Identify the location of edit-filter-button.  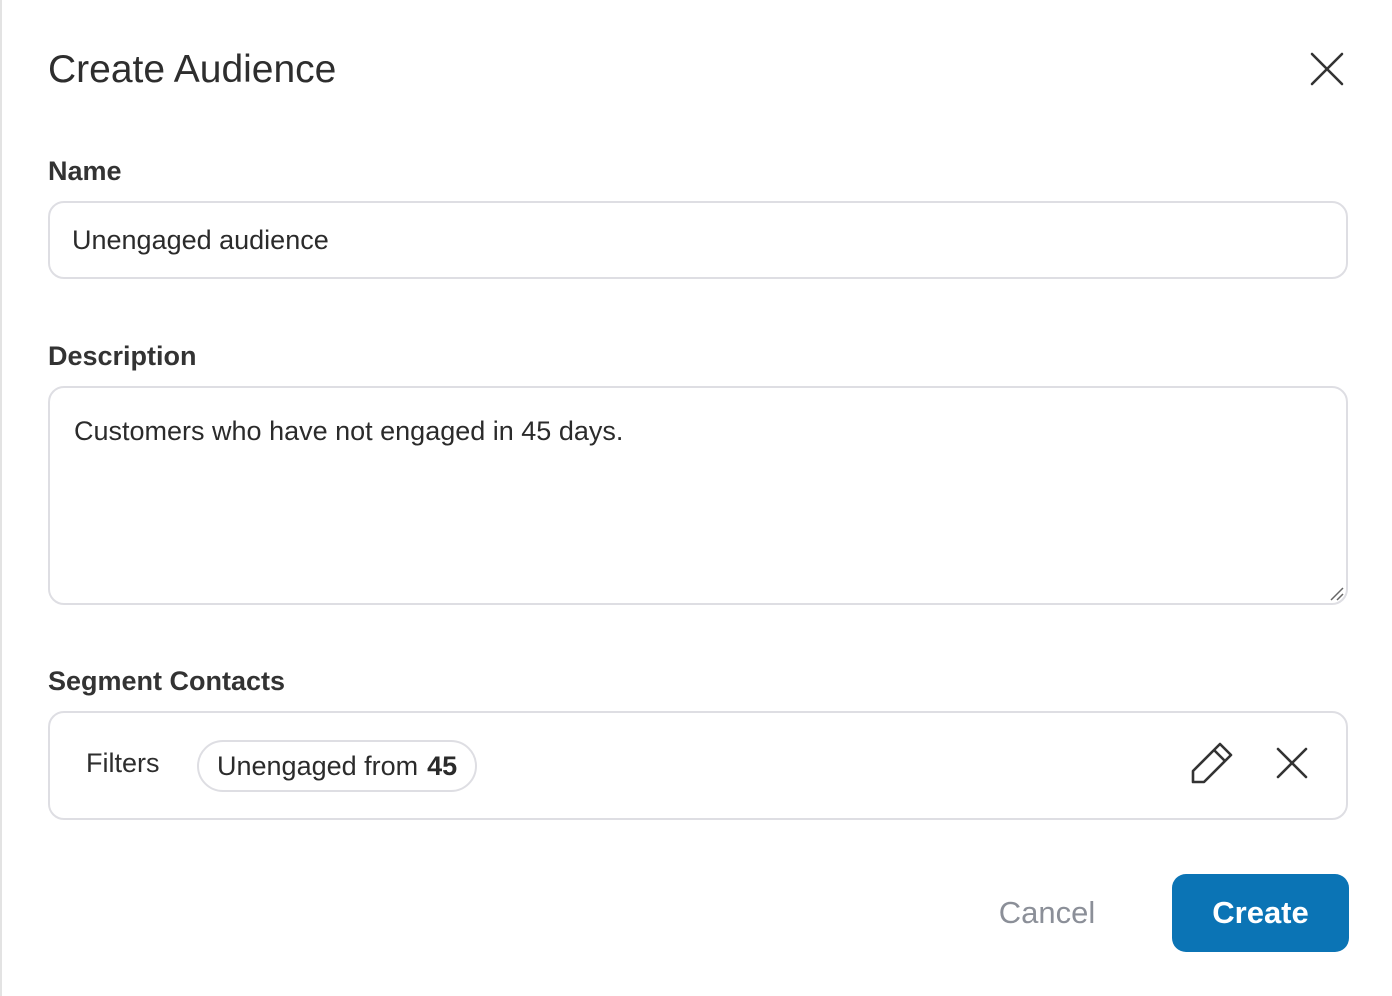
(1212, 763).